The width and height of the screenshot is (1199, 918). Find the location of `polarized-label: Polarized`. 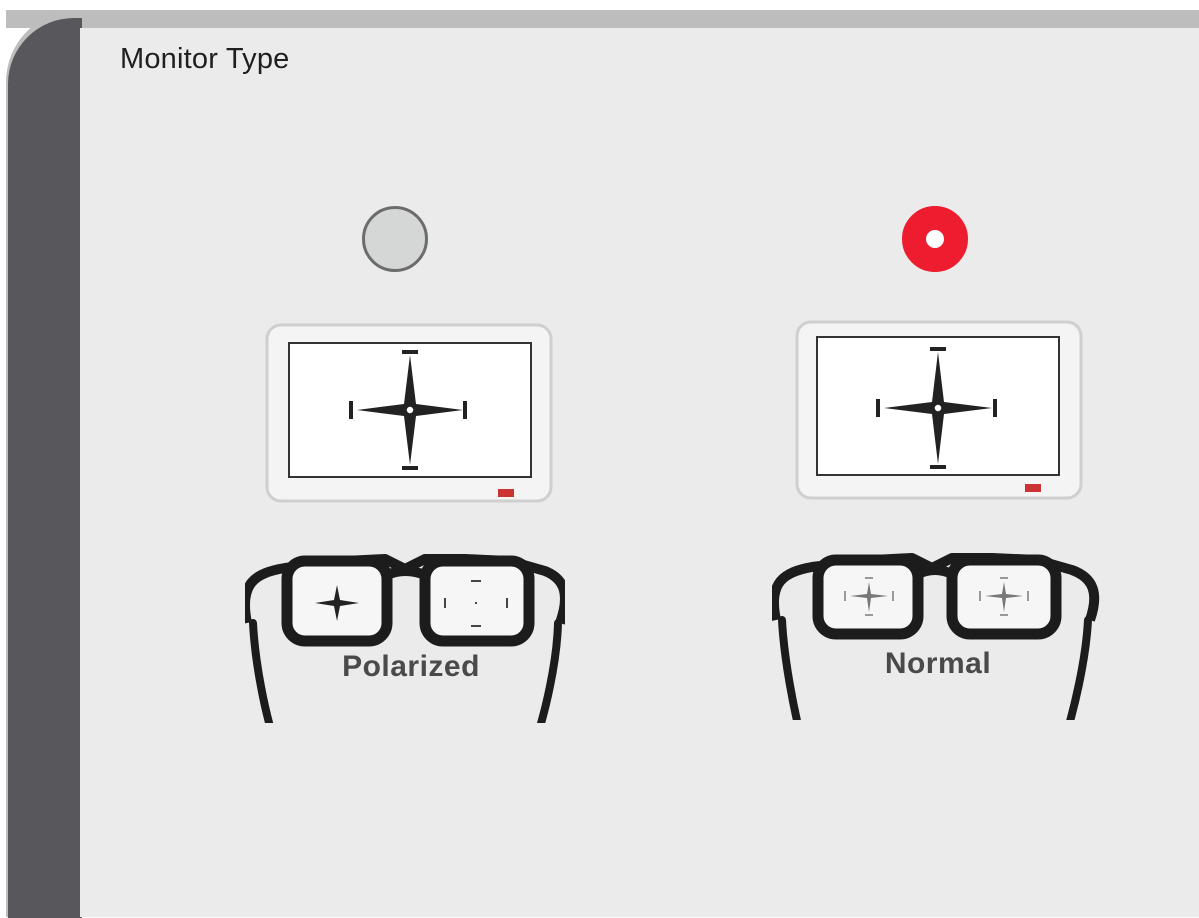

polarized-label: Polarized is located at coordinates (411, 666).